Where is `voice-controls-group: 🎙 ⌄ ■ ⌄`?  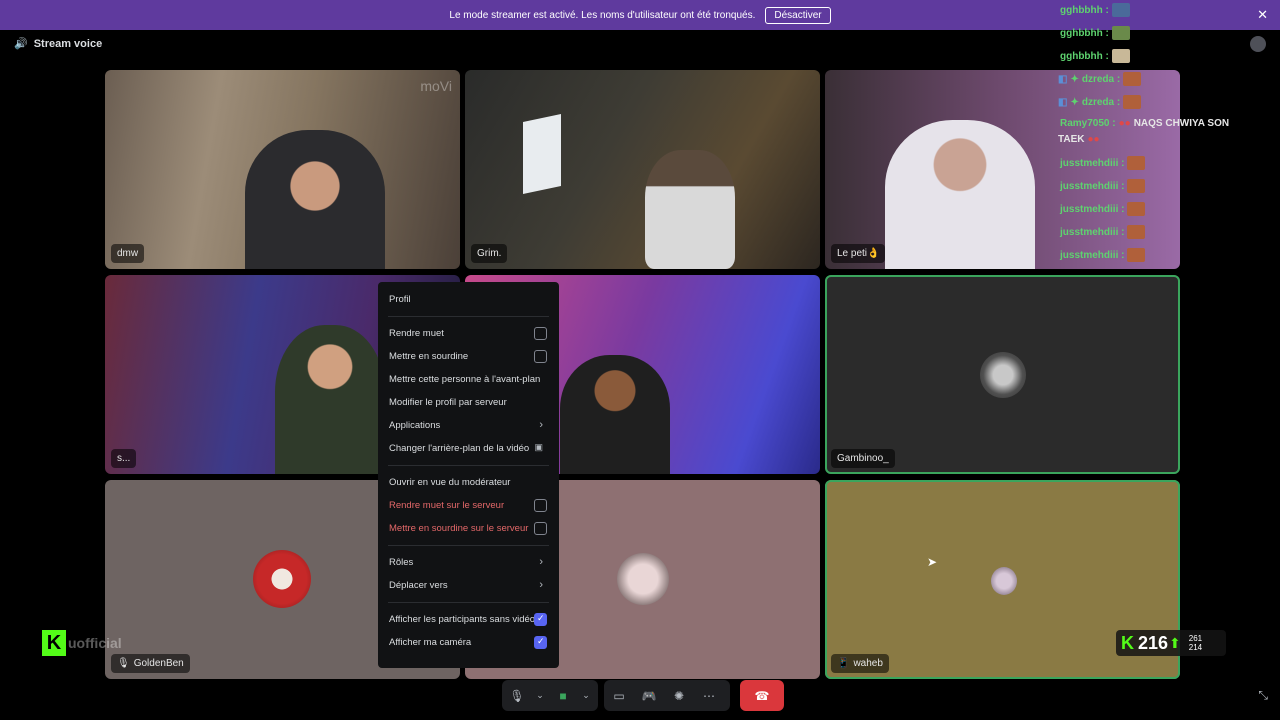
voice-controls-group: 🎙 ⌄ ■ ⌄ is located at coordinates (550, 695).